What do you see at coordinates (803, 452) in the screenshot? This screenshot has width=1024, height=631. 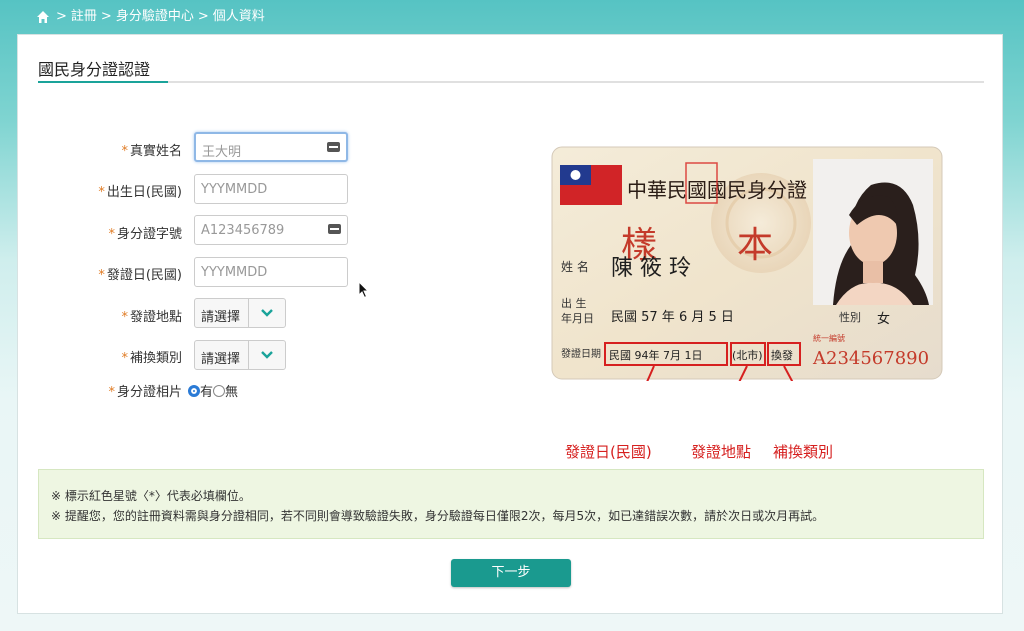 I see `callout-issue-type: 補換類別` at bounding box center [803, 452].